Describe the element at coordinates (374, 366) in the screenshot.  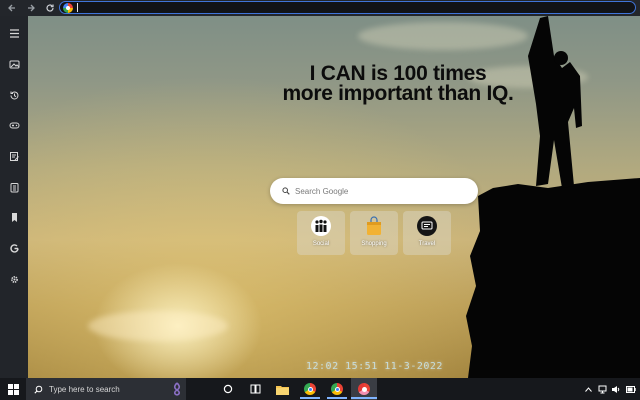
I see `digital-clock: 12:02 15:51 11-3-2022` at that location.